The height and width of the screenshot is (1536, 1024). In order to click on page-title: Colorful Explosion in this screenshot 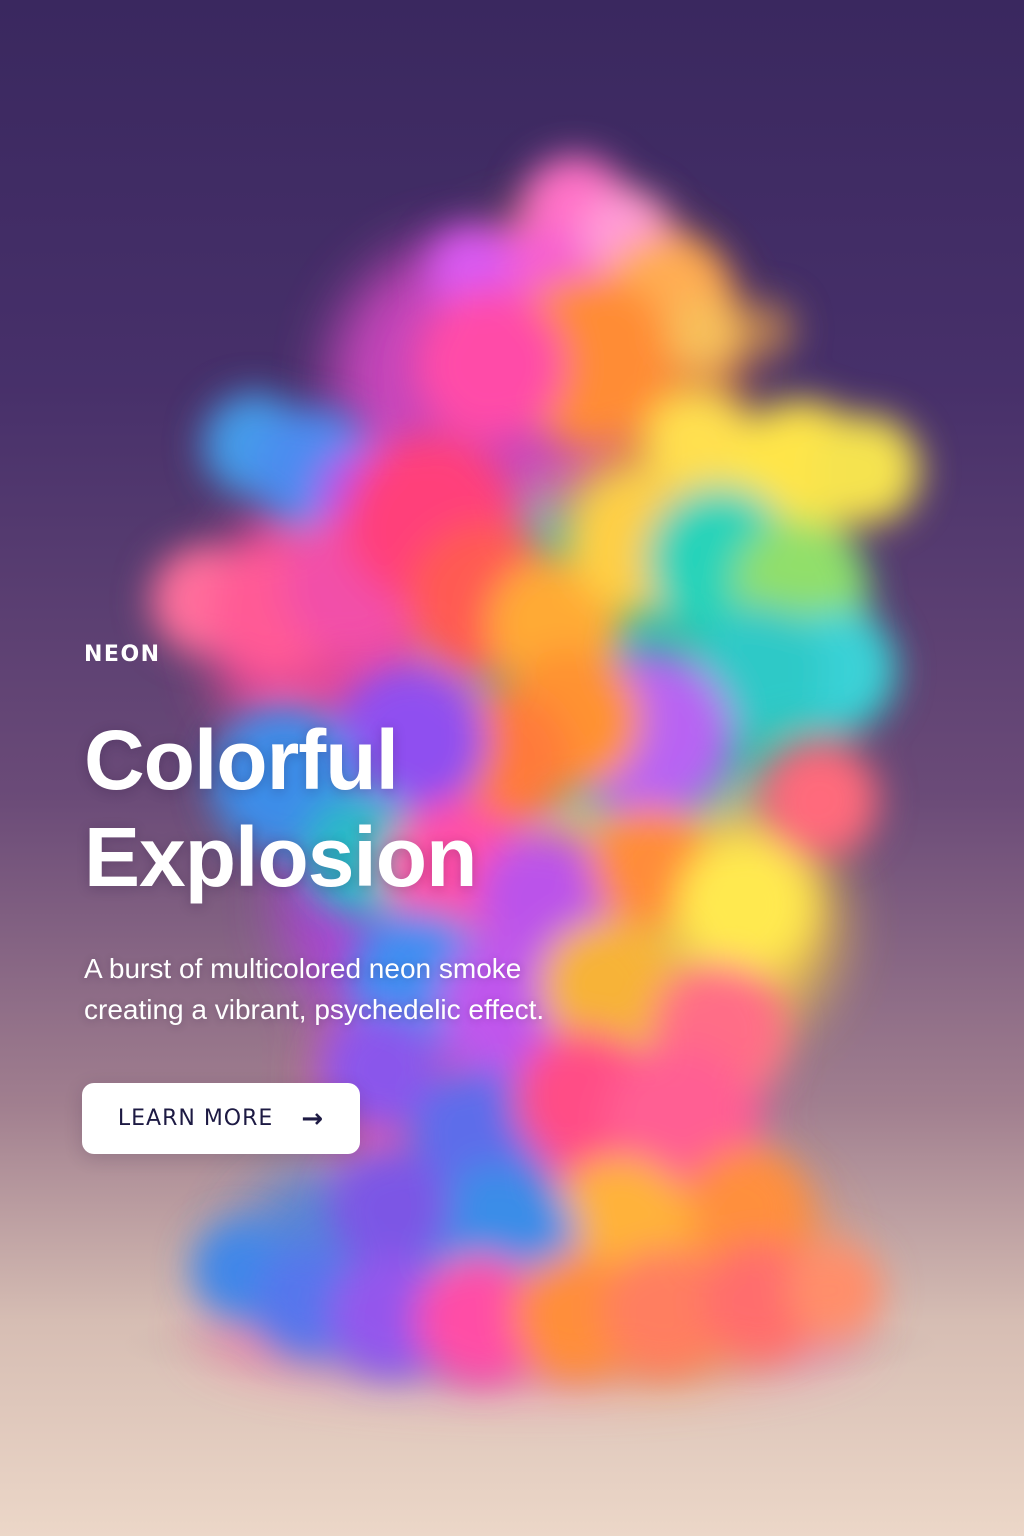, I will do `click(364, 809)`.